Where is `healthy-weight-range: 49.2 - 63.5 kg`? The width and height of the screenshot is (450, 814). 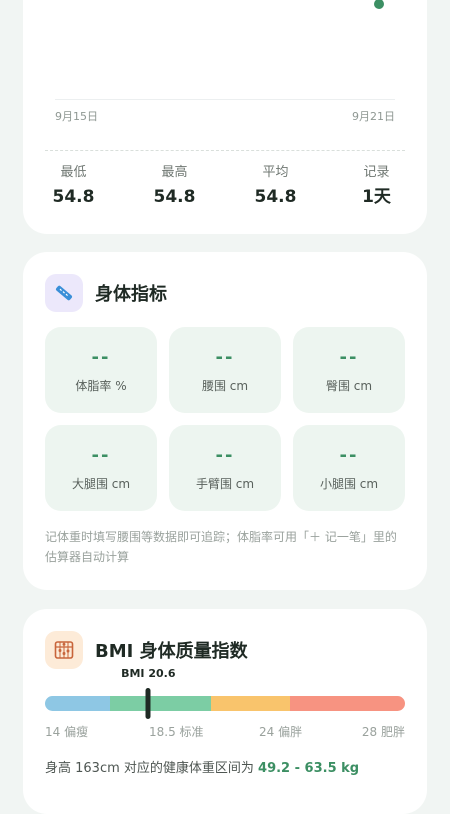 healthy-weight-range: 49.2 - 63.5 kg is located at coordinates (309, 768).